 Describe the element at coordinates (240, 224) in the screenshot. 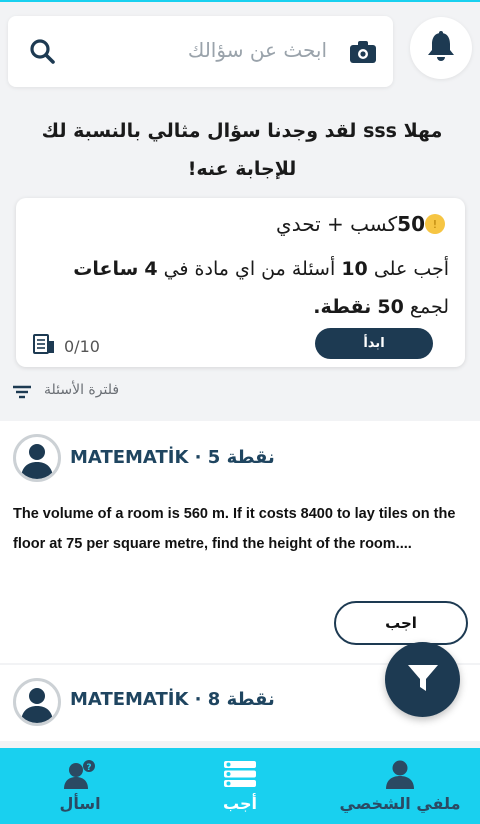

I see `challenge-title: ! 50 كسب + تحدي` at that location.